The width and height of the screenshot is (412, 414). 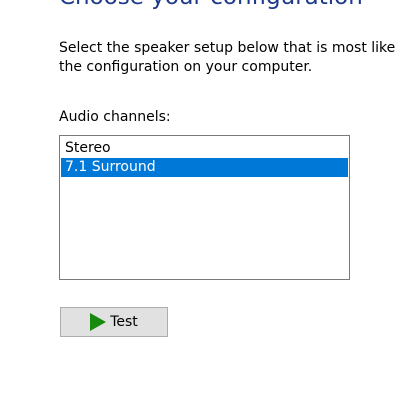 I want to click on list-item-stereo: Stereo, so click(x=204, y=148).